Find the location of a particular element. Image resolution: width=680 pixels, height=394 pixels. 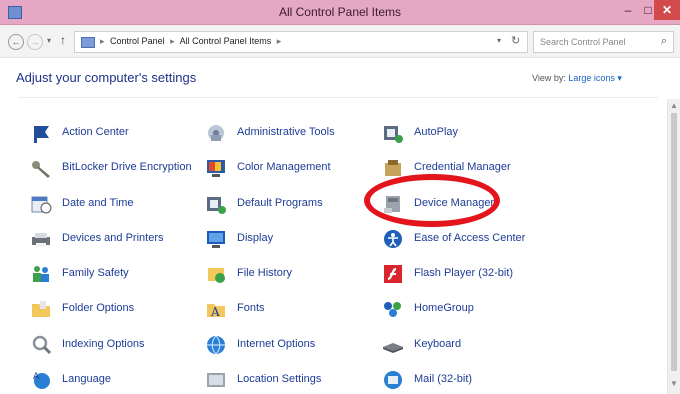

refresh-button: ↻ is located at coordinates (515, 40).